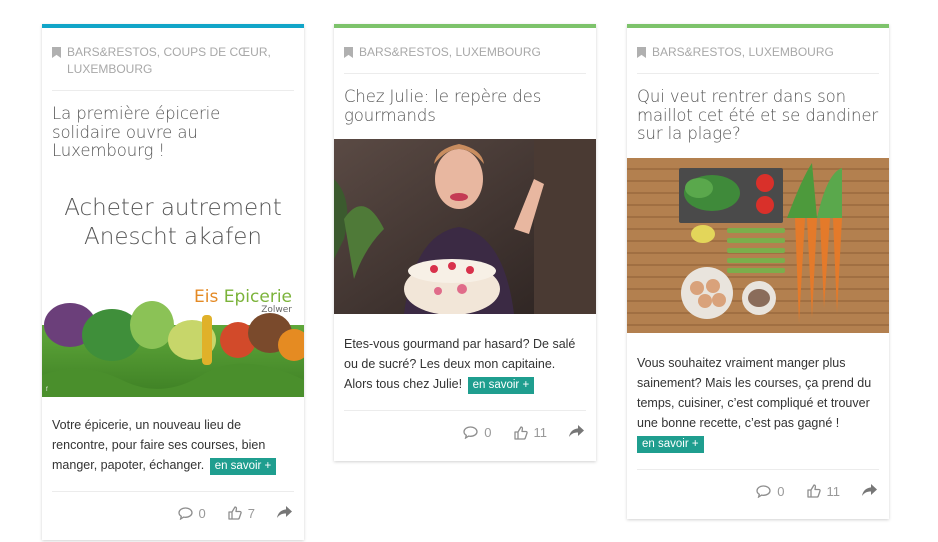 This screenshot has height=542, width=938. Describe the element at coordinates (465, 106) in the screenshot. I see `post-title: Chez Julie: le repère des gourmands` at that location.